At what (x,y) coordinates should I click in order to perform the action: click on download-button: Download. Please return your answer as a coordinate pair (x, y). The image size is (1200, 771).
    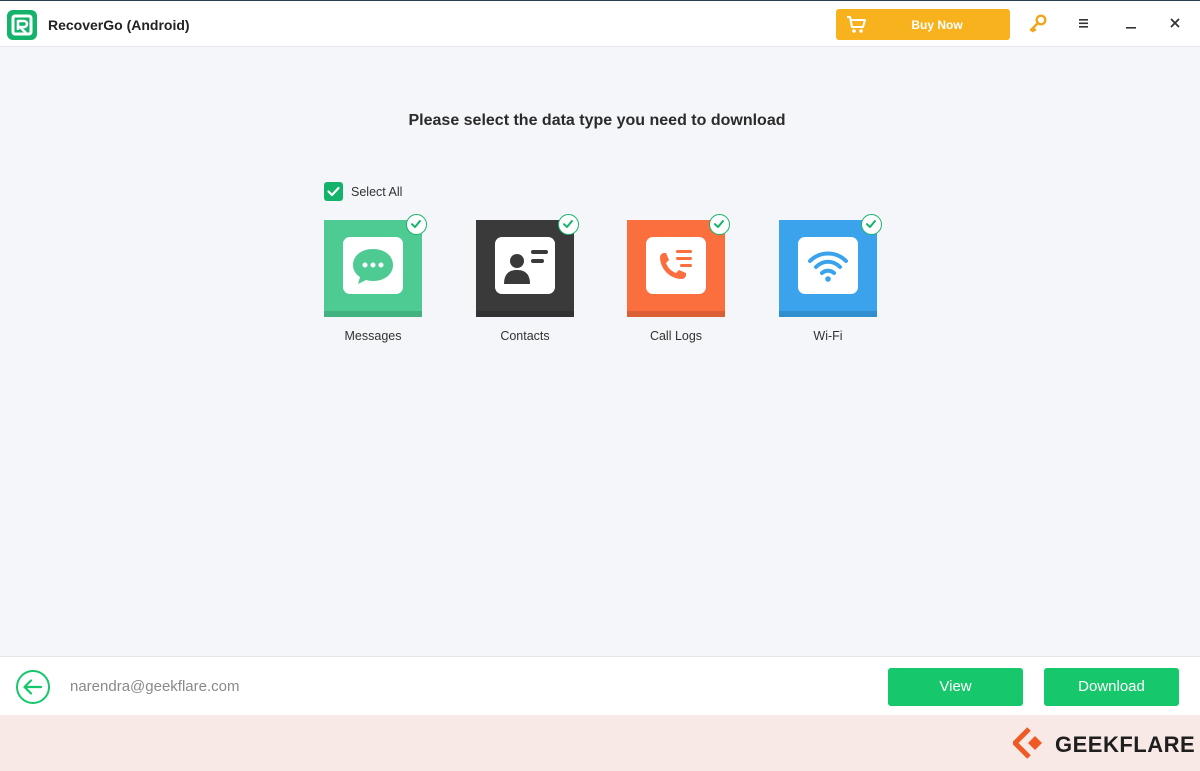
    Looking at the image, I should click on (1111, 687).